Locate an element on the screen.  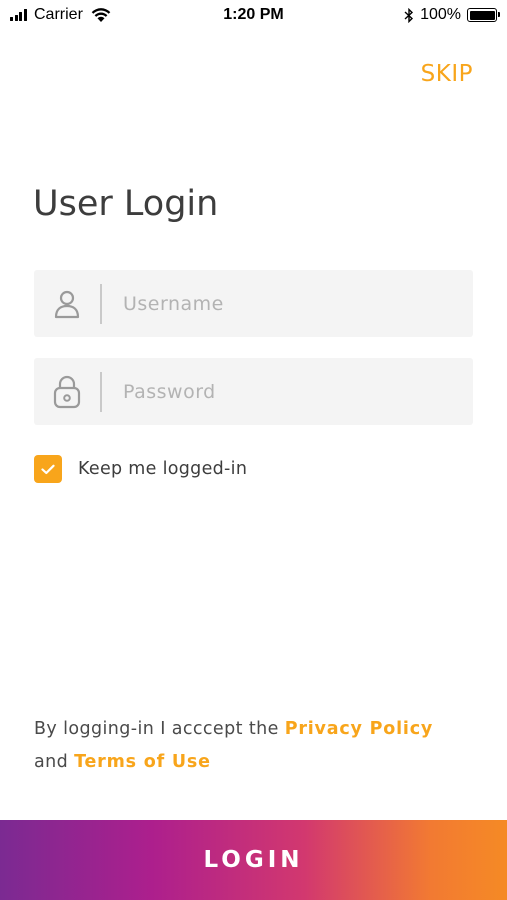
privacy-policy-link: Privacy Policy is located at coordinates (359, 729).